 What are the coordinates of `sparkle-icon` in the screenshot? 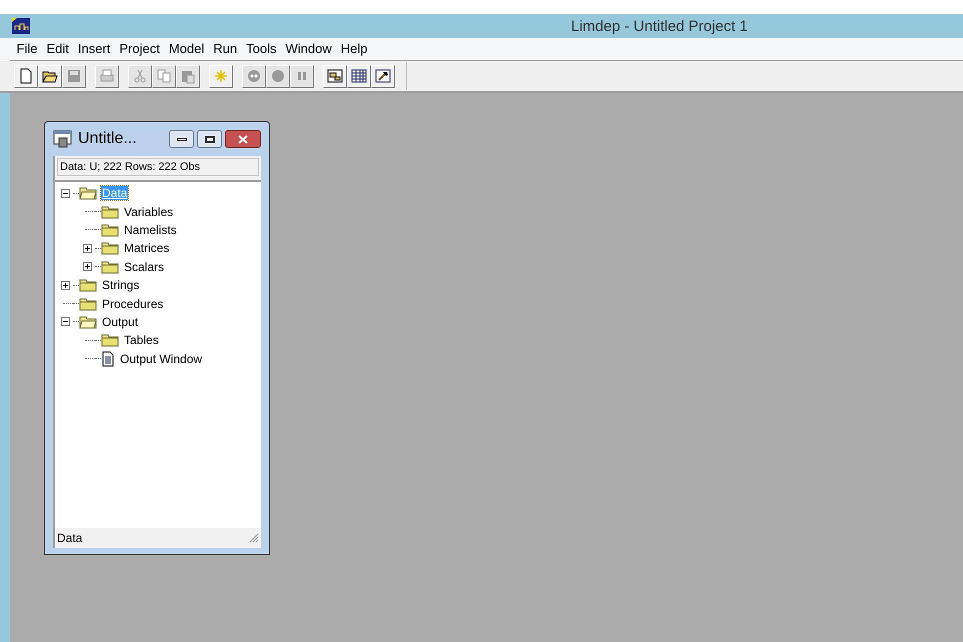 It's located at (221, 76).